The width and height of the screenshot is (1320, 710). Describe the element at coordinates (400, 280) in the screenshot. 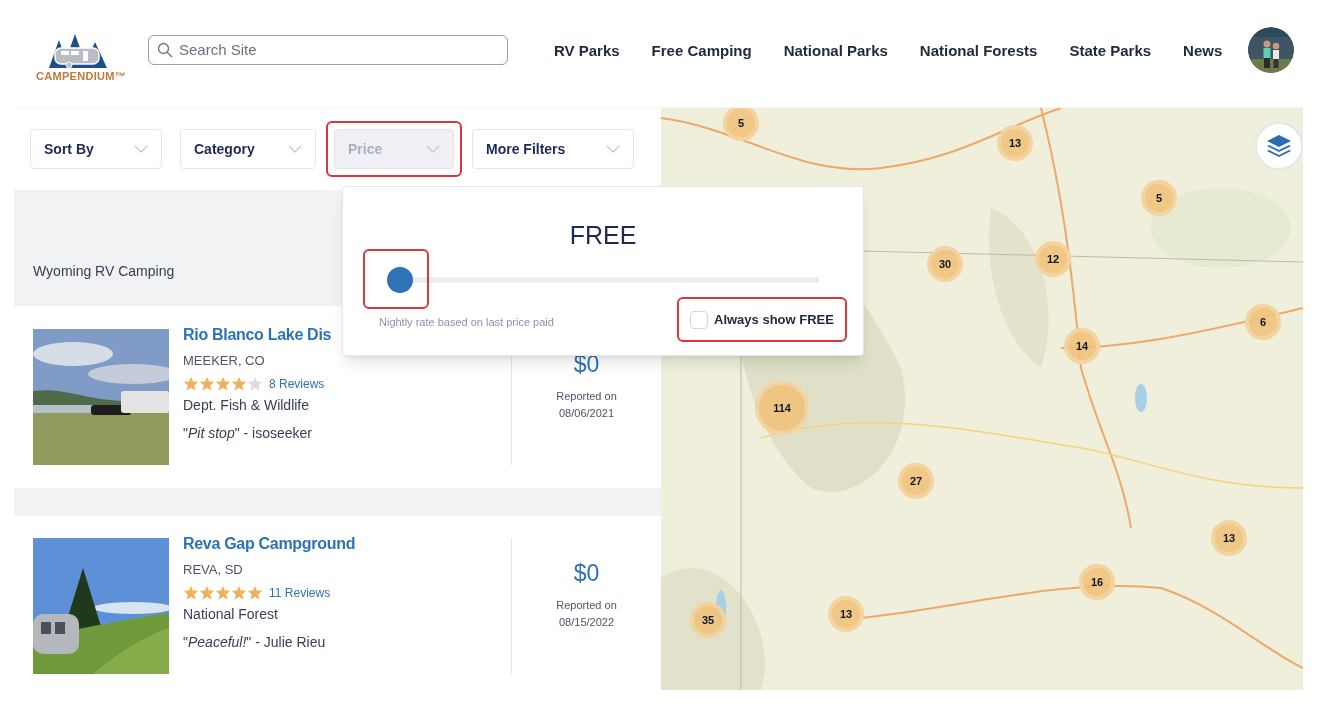

I see `slider-thumb` at that location.